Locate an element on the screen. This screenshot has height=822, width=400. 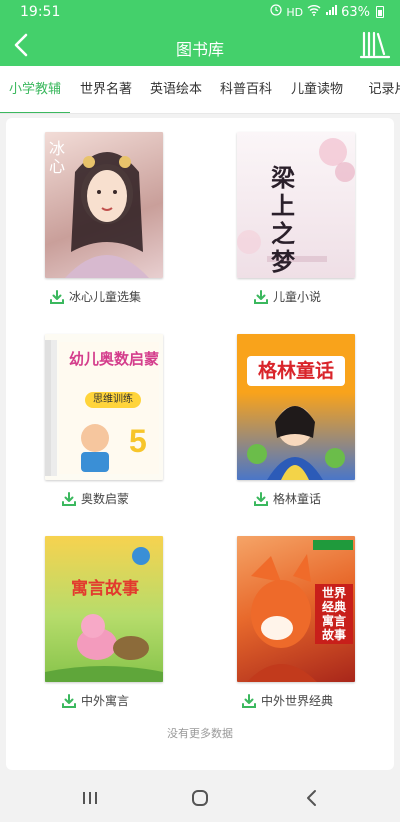
battery-icon is located at coordinates (380, 12).